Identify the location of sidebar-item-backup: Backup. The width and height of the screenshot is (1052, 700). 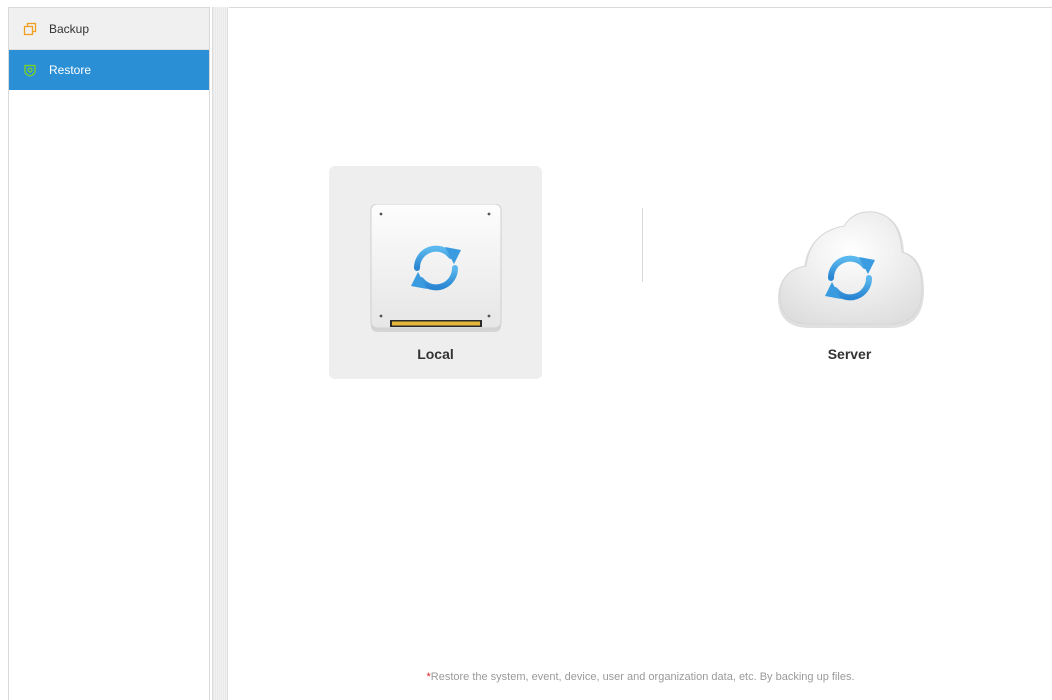
(109, 29).